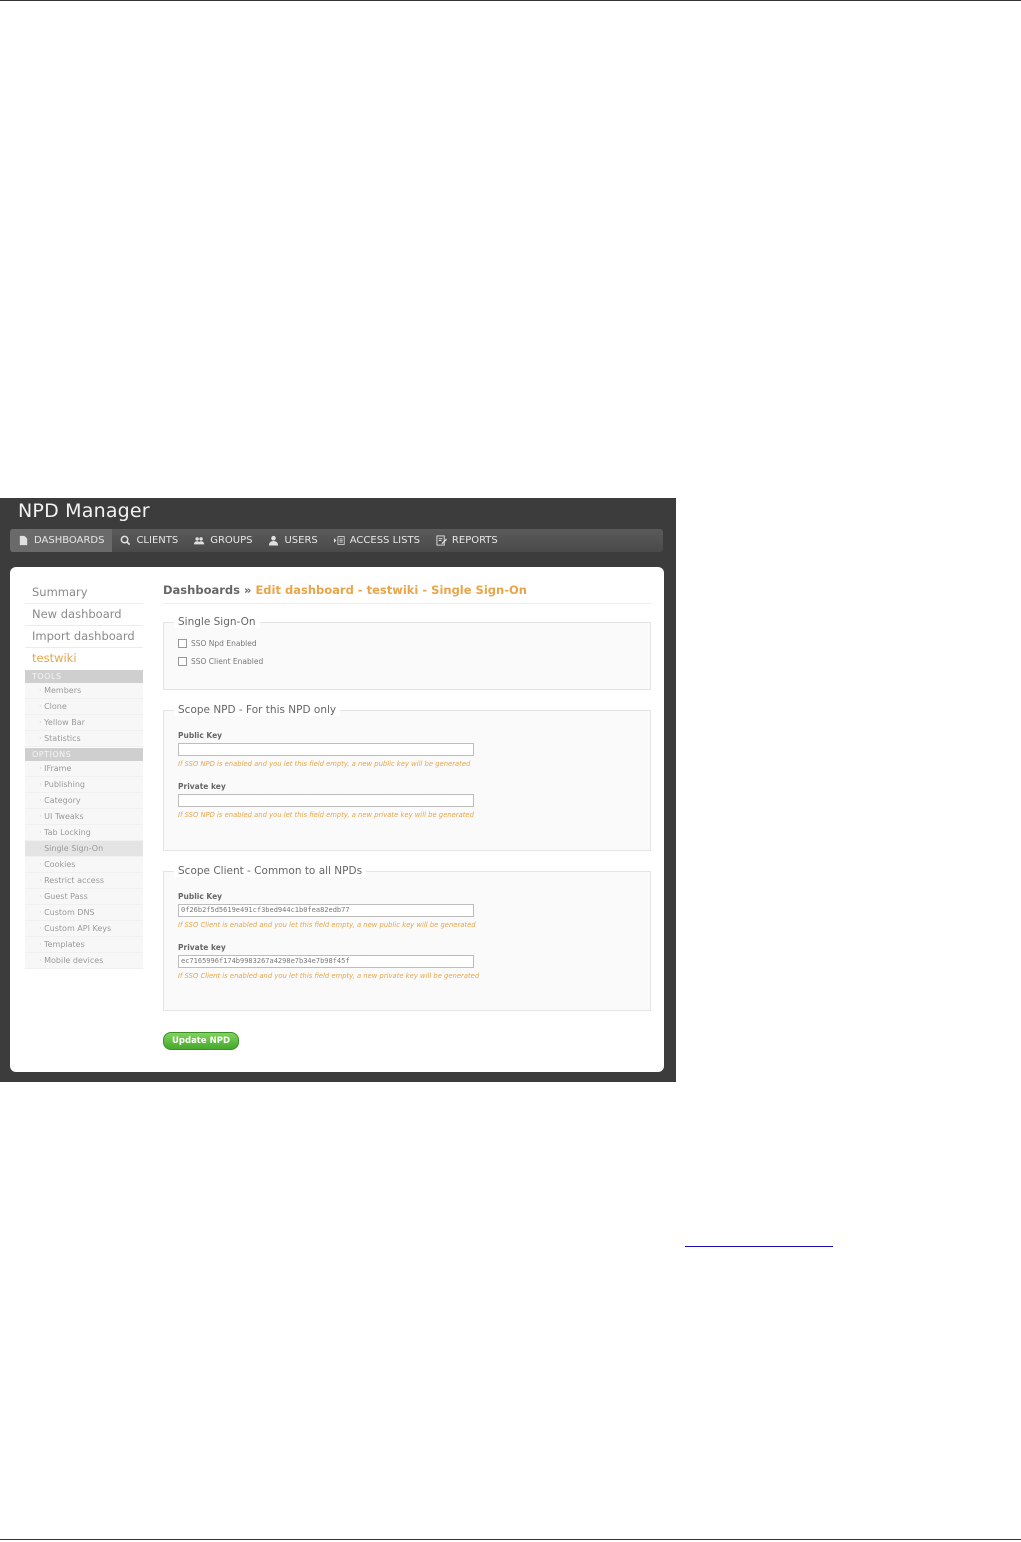 The width and height of the screenshot is (1021, 1542). I want to click on nav-groups: GROUPS, so click(223, 540).